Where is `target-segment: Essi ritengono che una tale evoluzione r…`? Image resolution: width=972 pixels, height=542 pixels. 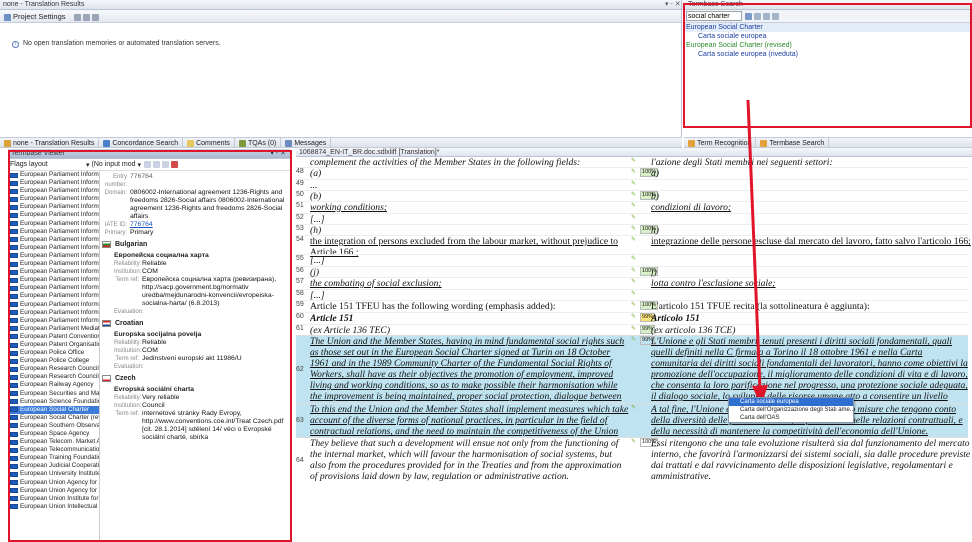
target-segment: Essi ritengono che una tale evoluzione r… is located at coordinates (811, 461).